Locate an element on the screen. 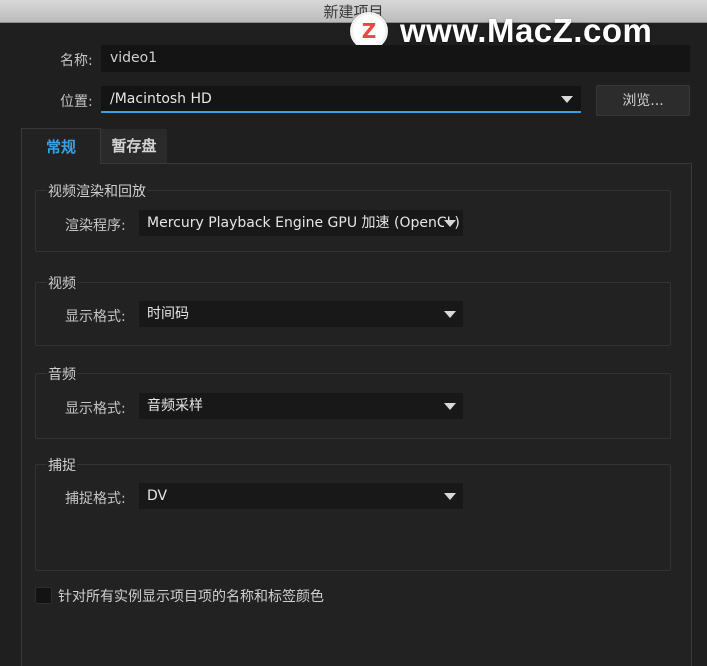 This screenshot has width=707, height=666. show-name-label-color-checkbox is located at coordinates (43, 595).